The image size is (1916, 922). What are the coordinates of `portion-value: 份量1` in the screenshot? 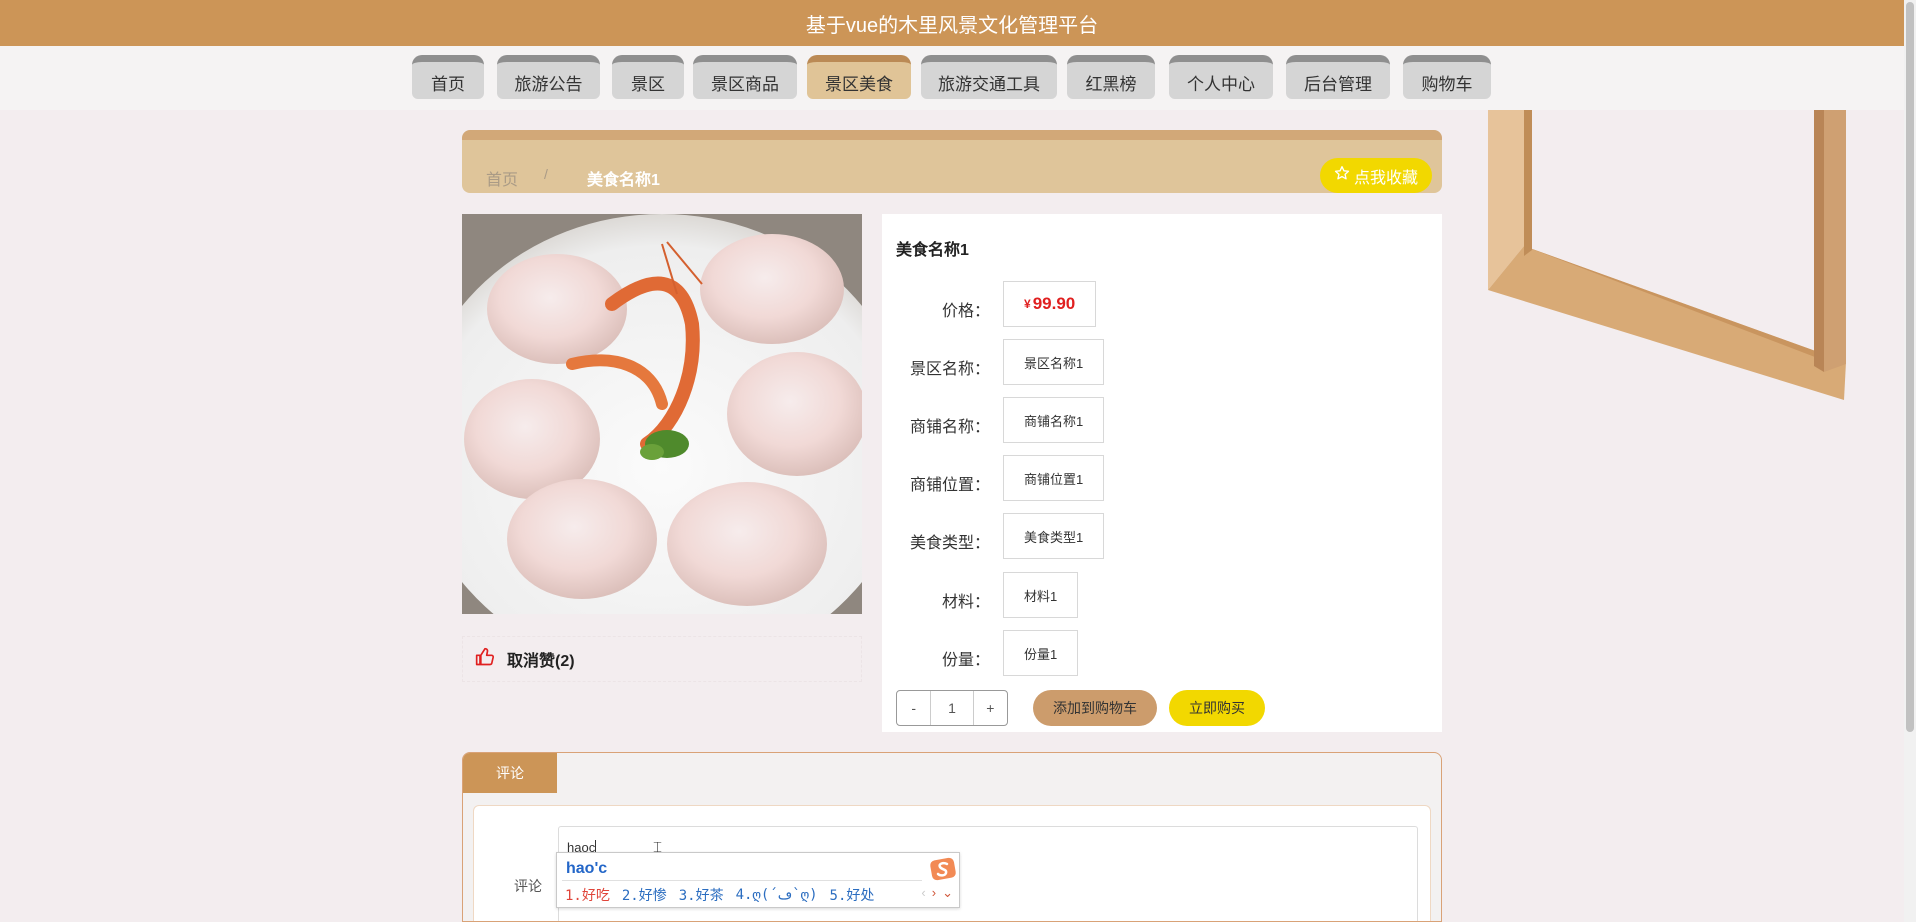 It's located at (1041, 653).